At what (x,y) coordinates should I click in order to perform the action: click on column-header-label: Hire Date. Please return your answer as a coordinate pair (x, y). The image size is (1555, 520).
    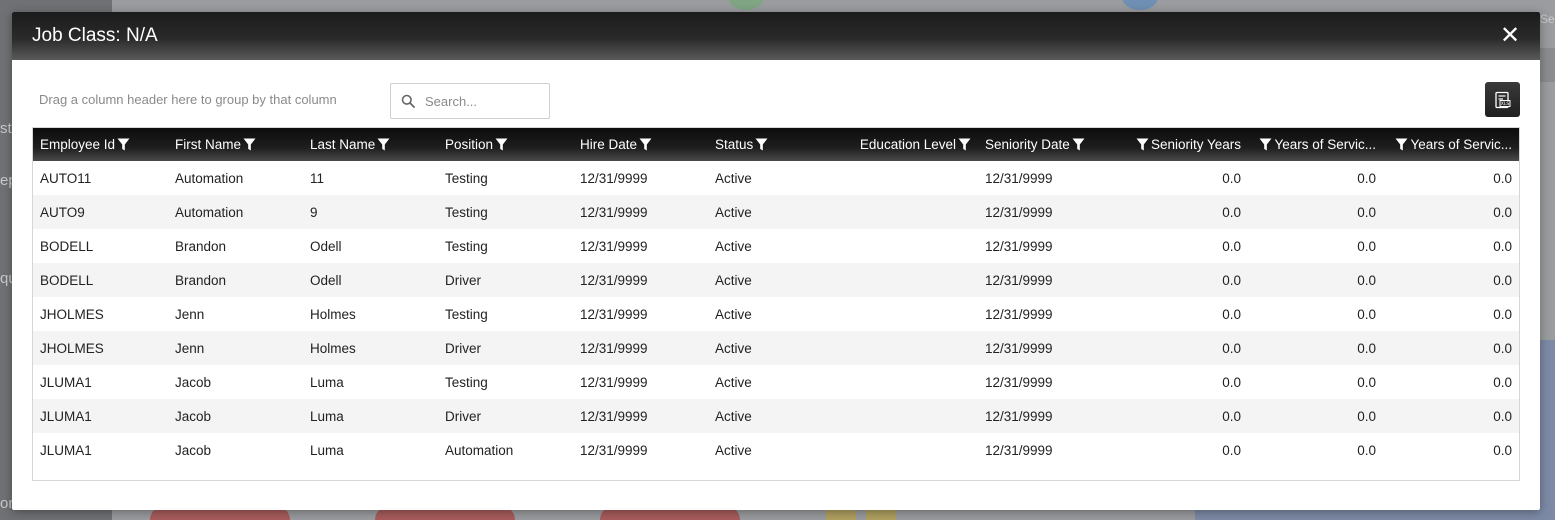
    Looking at the image, I should click on (609, 144).